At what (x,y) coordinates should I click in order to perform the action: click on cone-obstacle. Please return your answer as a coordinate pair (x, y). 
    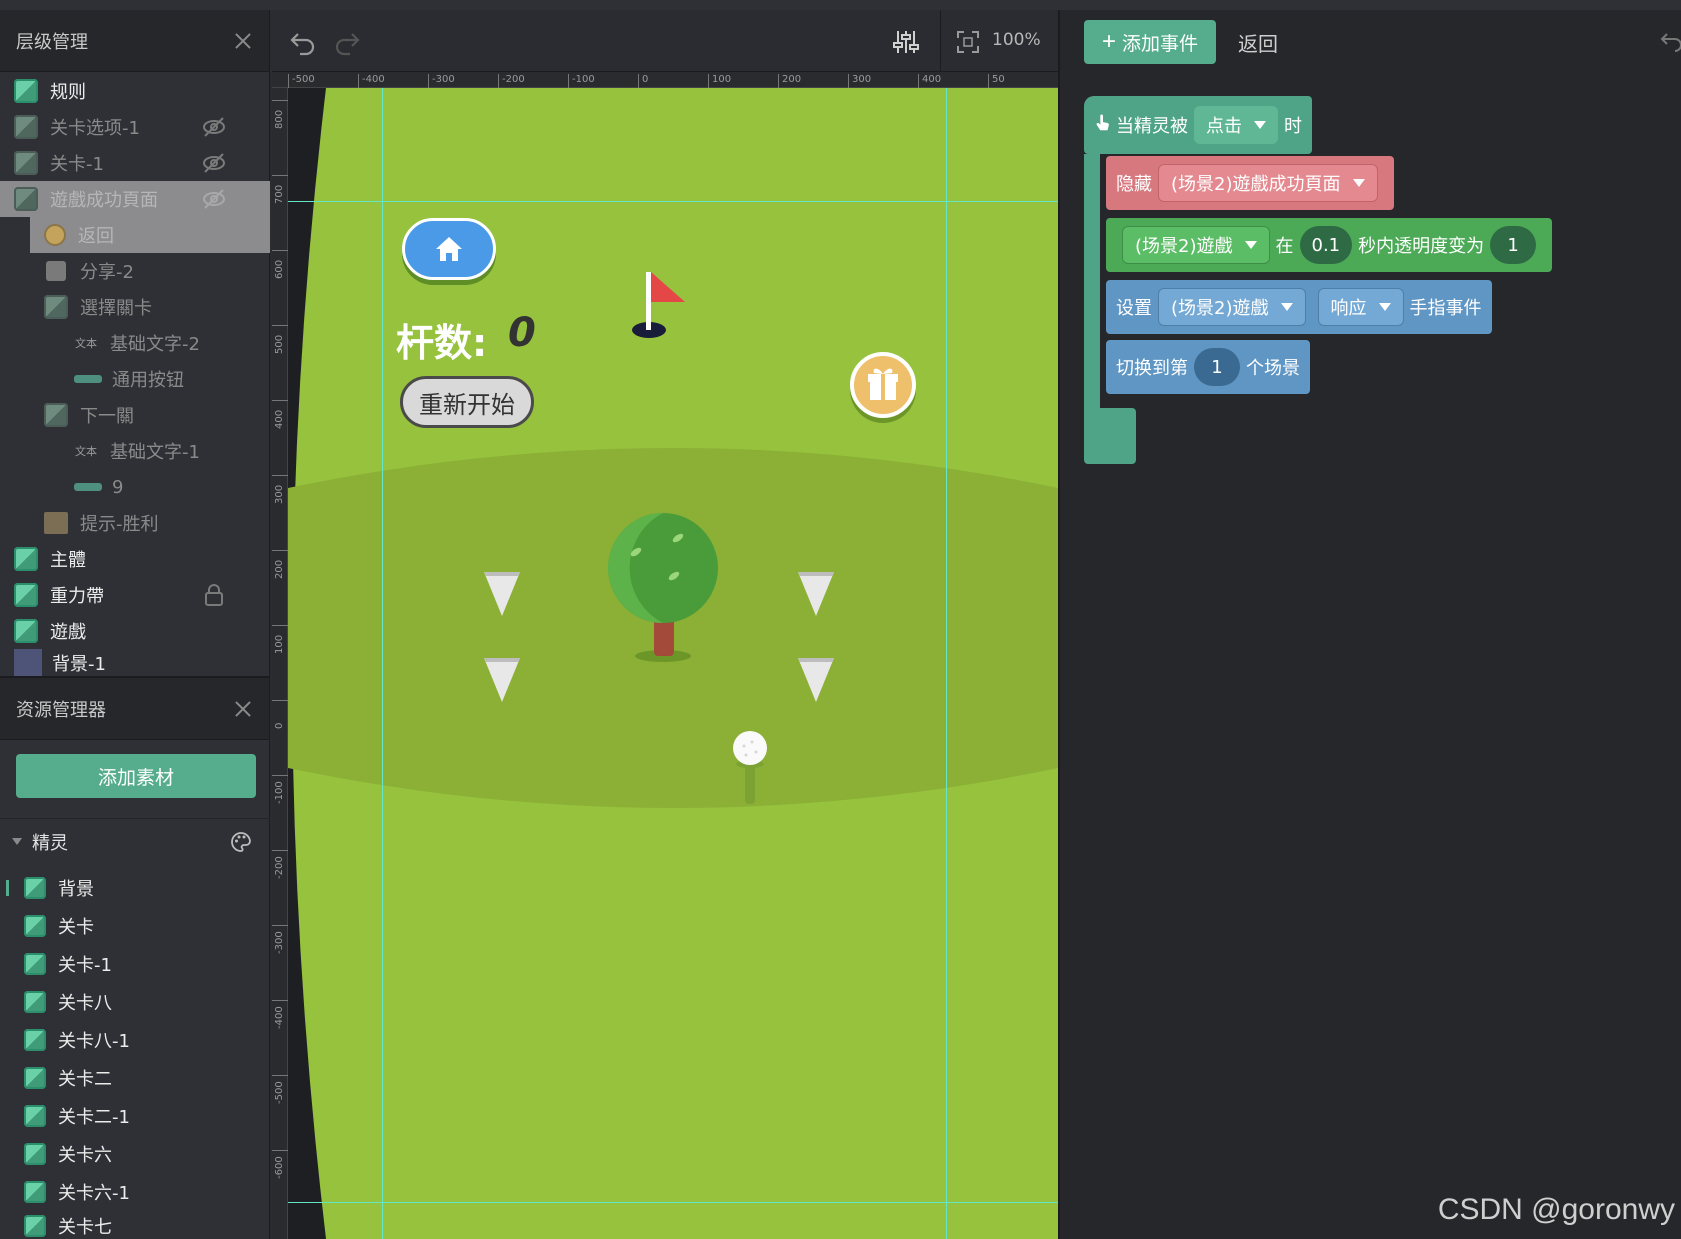
    Looking at the image, I should click on (502, 680).